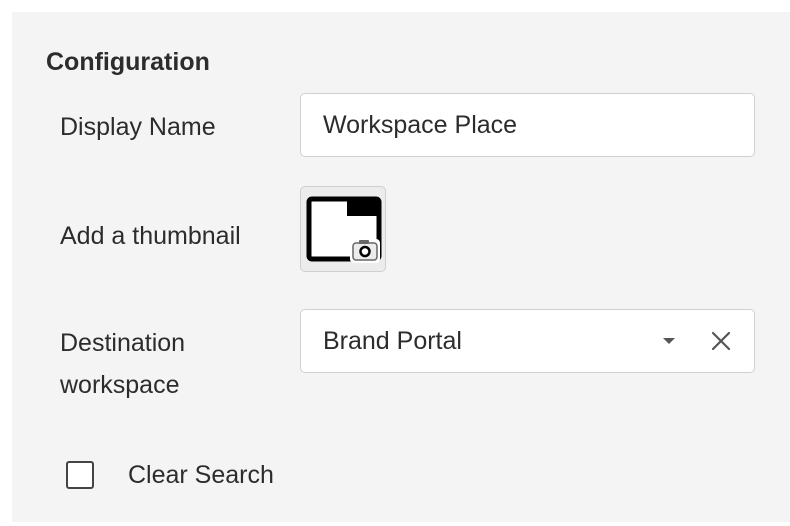 This screenshot has height=526, width=790. I want to click on clear-search-checkbox, so click(80, 475).